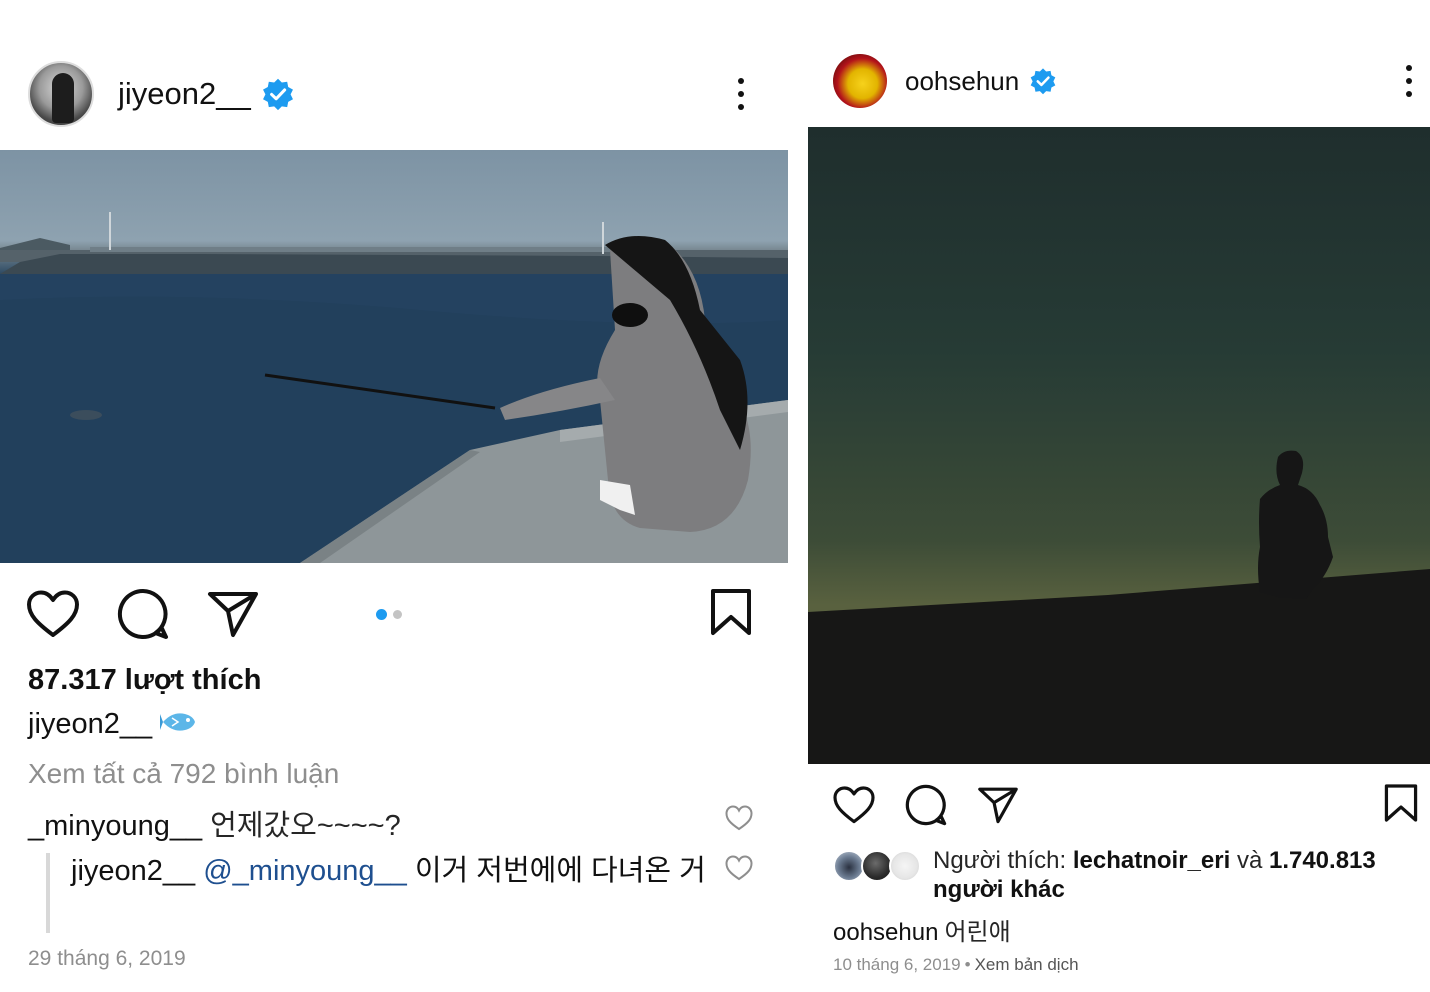  What do you see at coordinates (133, 871) in the screenshot?
I see `reply-username: jiyeon2__` at bounding box center [133, 871].